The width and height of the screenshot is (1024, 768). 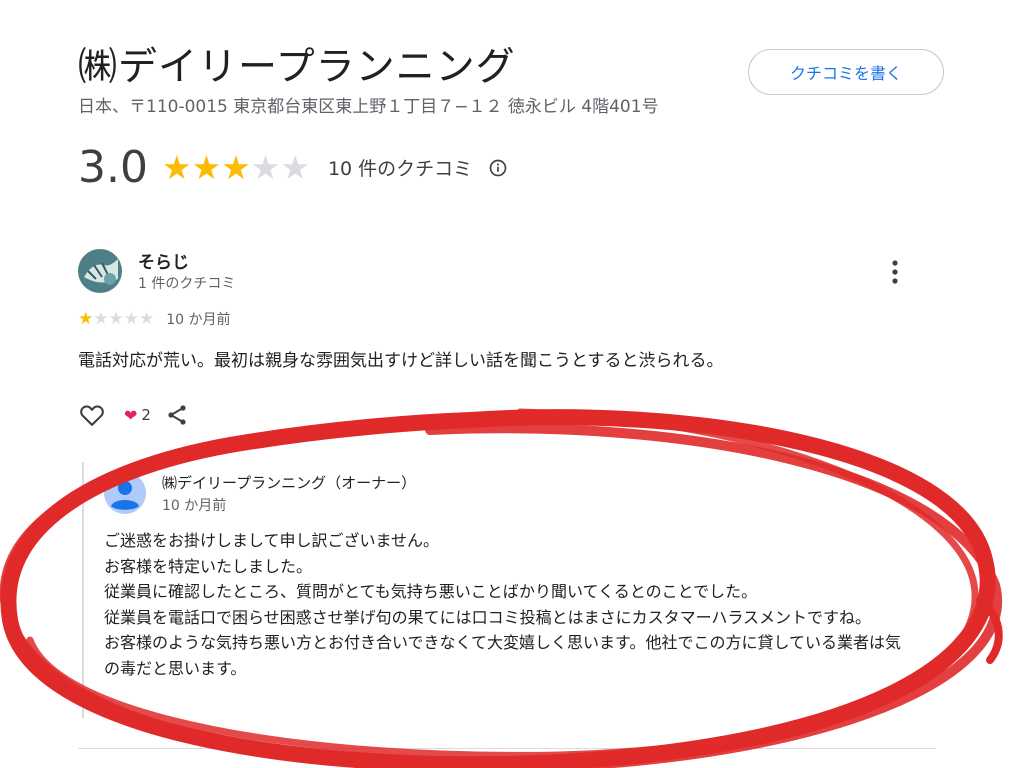 What do you see at coordinates (400, 167) in the screenshot?
I see `review-count: 10 件のクチコミ` at bounding box center [400, 167].